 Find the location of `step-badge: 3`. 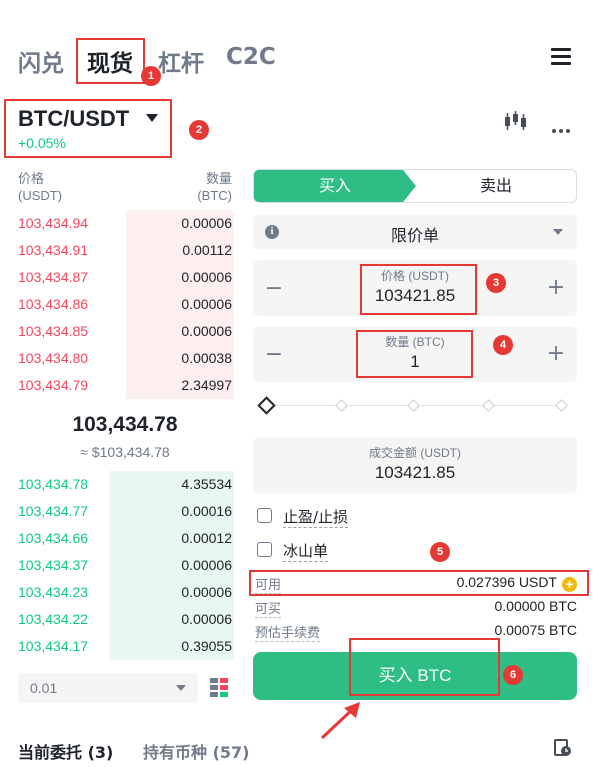

step-badge: 3 is located at coordinates (496, 283).